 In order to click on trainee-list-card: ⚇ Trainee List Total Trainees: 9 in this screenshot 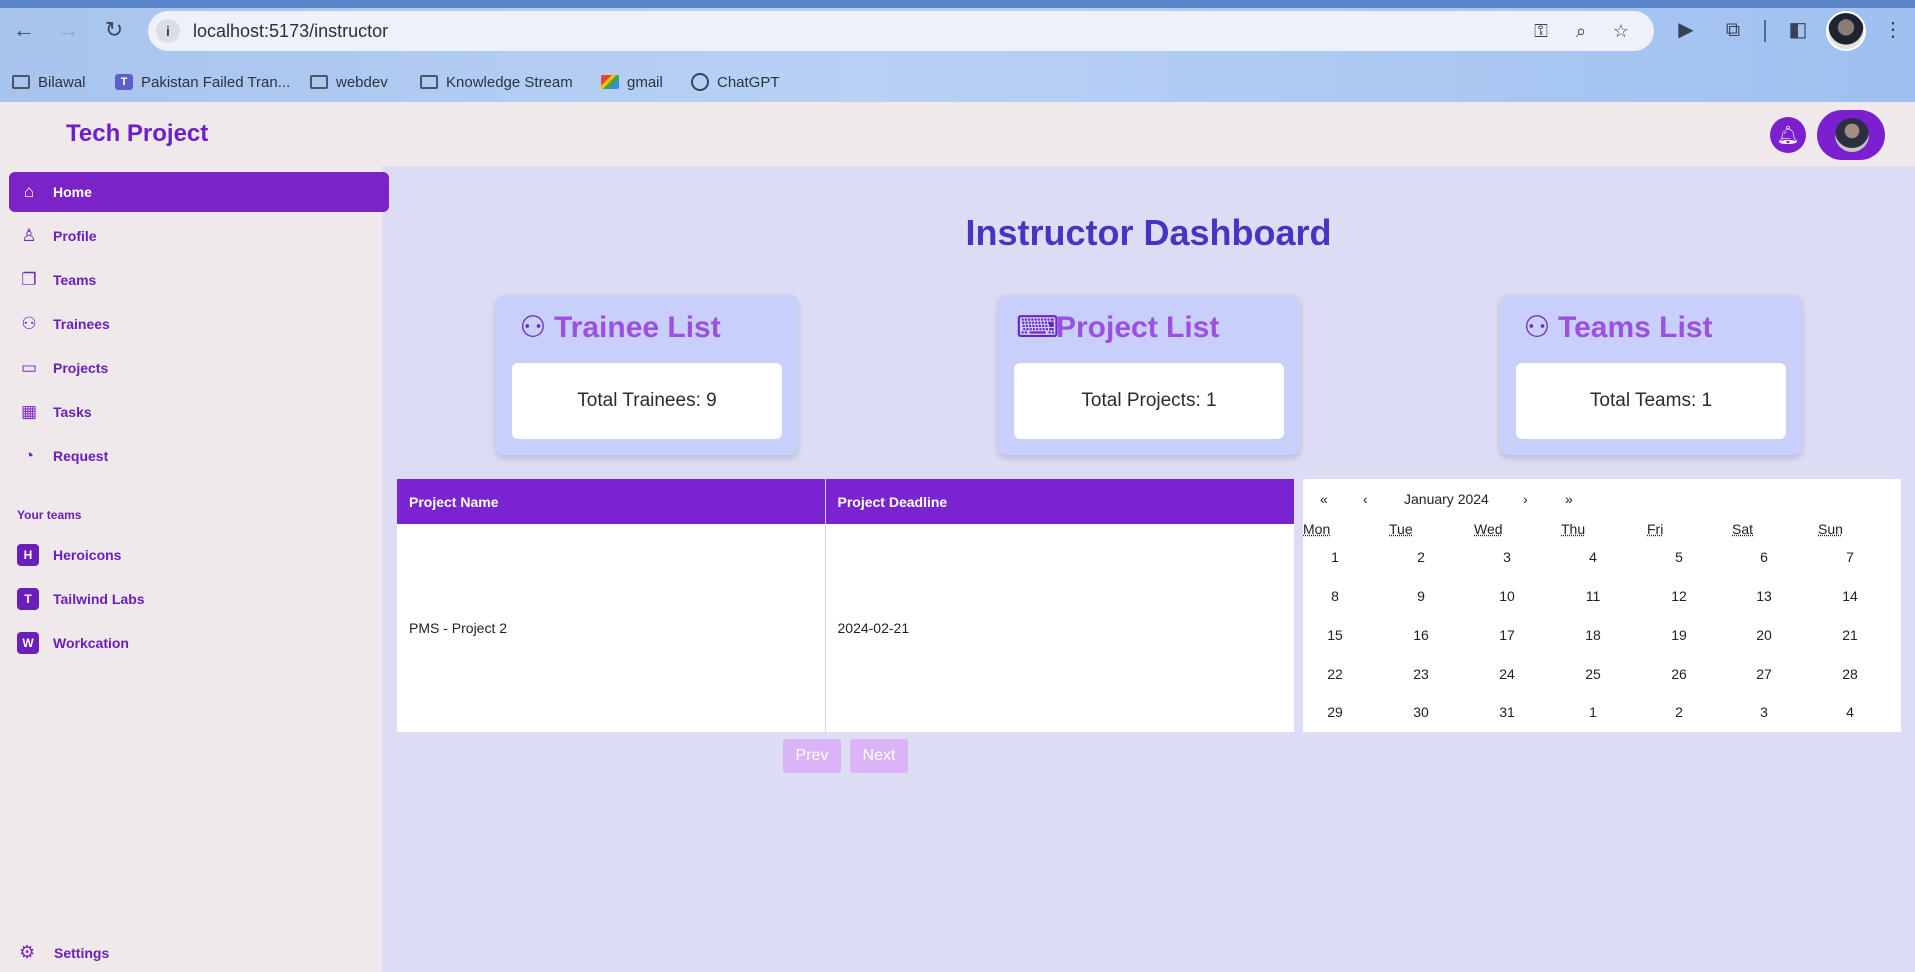, I will do `click(647, 375)`.